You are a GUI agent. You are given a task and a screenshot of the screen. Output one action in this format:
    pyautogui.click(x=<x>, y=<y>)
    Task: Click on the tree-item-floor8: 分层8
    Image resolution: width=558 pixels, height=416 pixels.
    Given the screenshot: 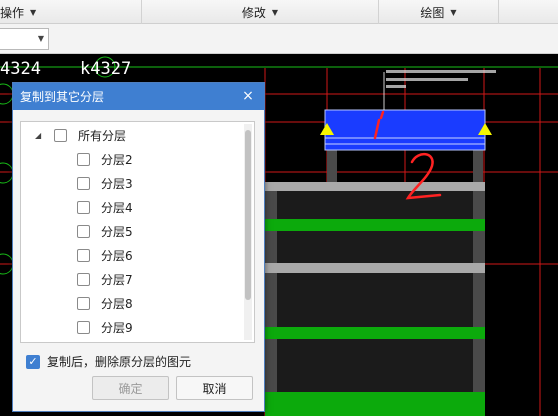 What is the action you would take?
    pyautogui.click(x=105, y=303)
    